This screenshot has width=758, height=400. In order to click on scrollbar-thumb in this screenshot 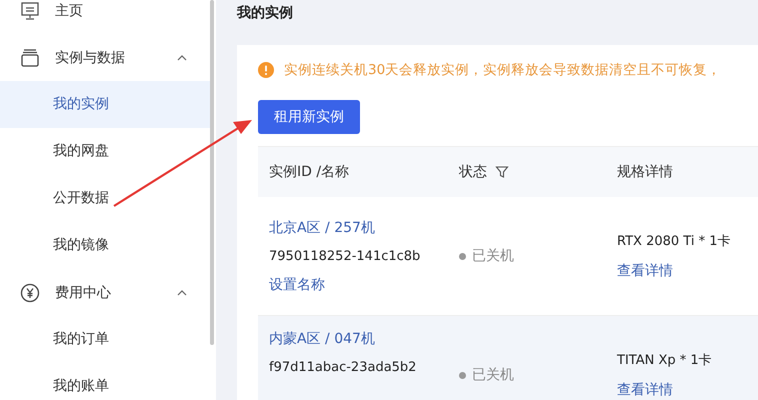, I will do `click(212, 172)`.